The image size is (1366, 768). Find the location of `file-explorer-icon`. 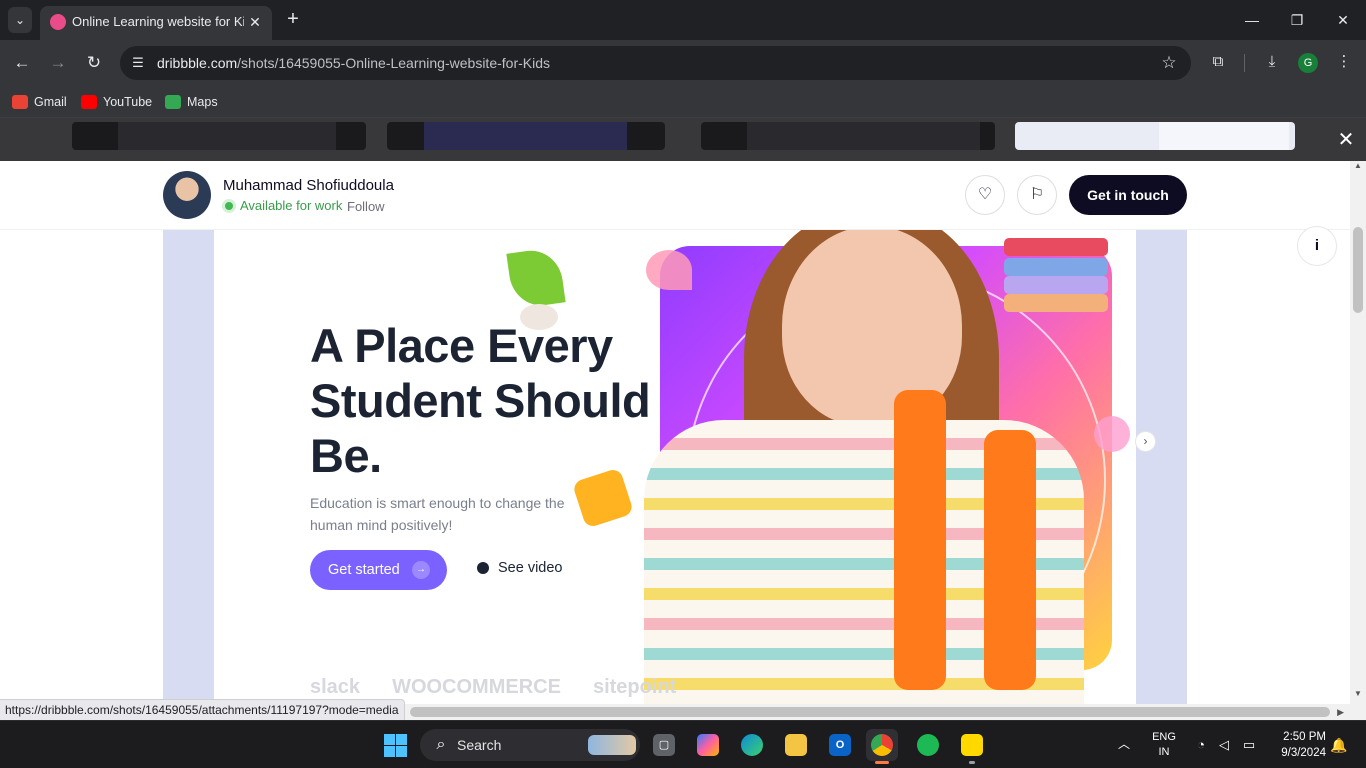

file-explorer-icon is located at coordinates (796, 745).